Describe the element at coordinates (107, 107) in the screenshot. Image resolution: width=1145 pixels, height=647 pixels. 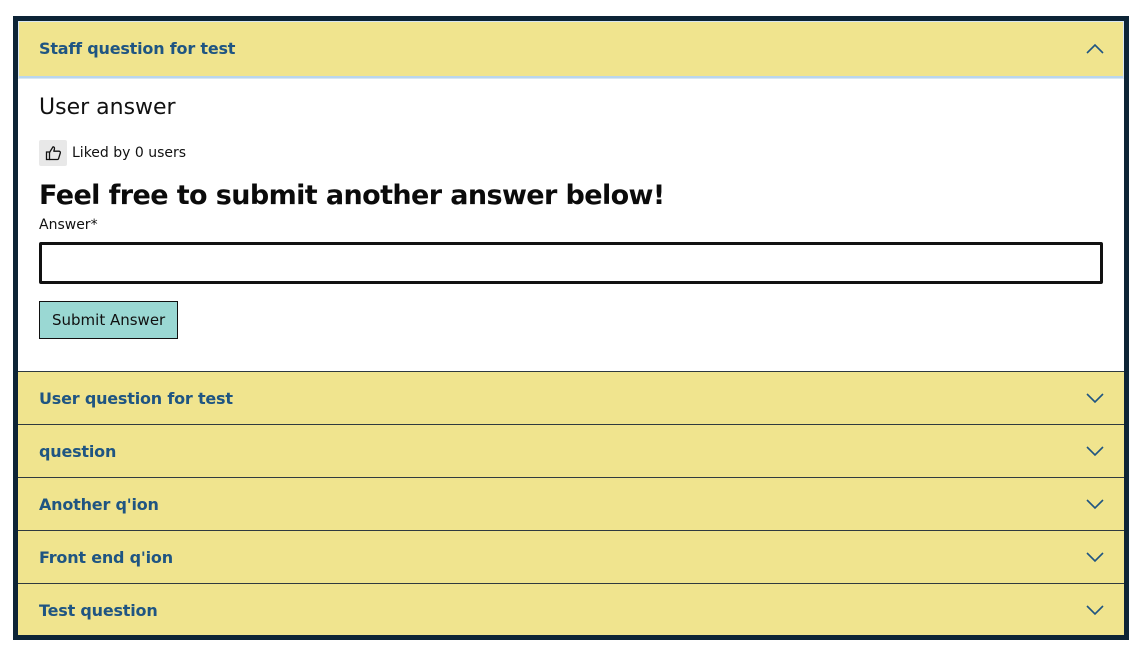
I see `answer-text: User answer` at that location.